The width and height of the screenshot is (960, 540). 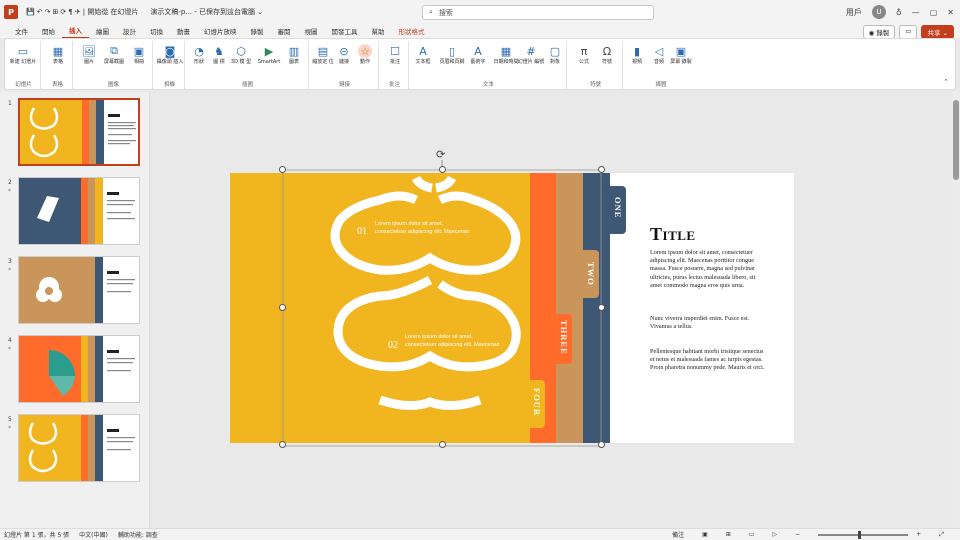 I want to click on slide-thumbnail: 1, so click(x=74, y=133).